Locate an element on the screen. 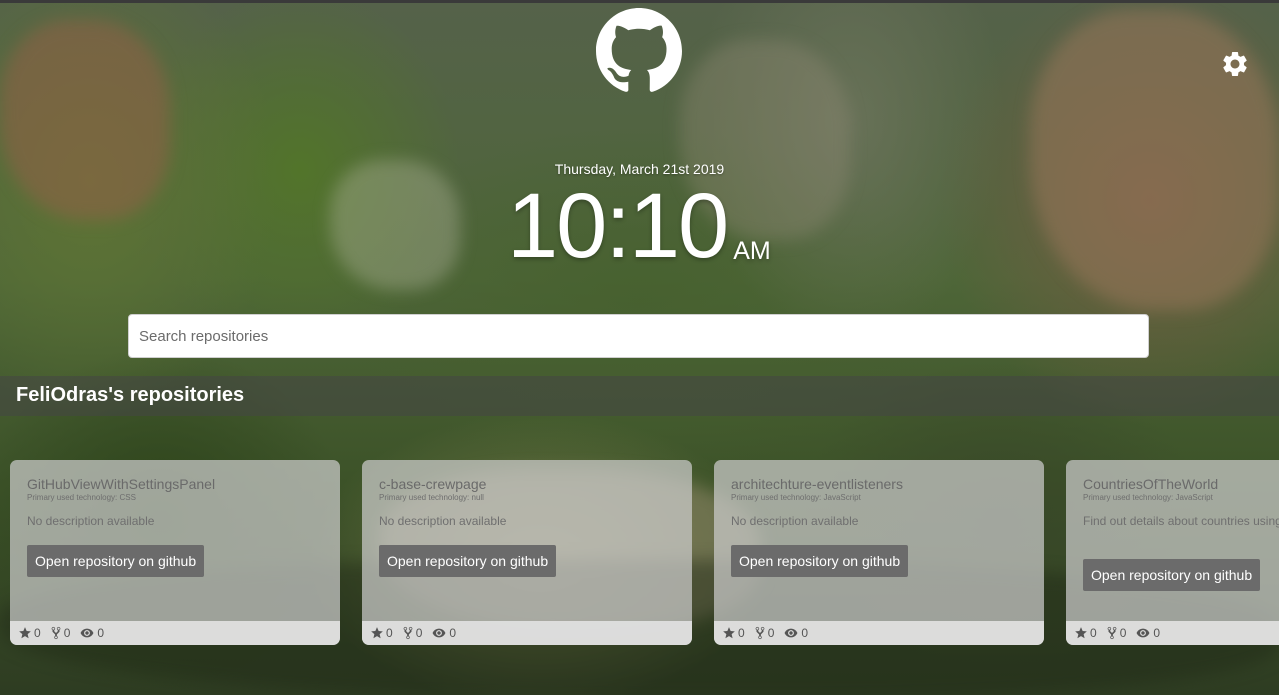 This screenshot has width=1279, height=695. github-logo-icon is located at coordinates (639, 51).